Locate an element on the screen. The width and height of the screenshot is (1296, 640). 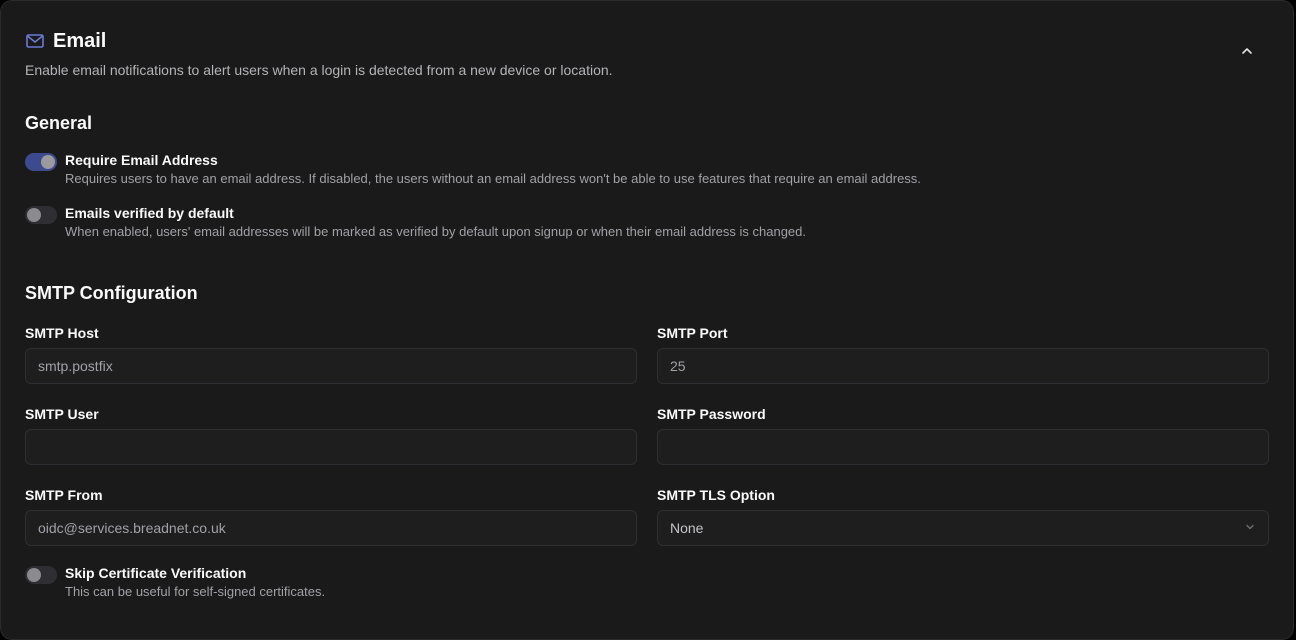
require-email-label: Require Email Address is located at coordinates (141, 160).